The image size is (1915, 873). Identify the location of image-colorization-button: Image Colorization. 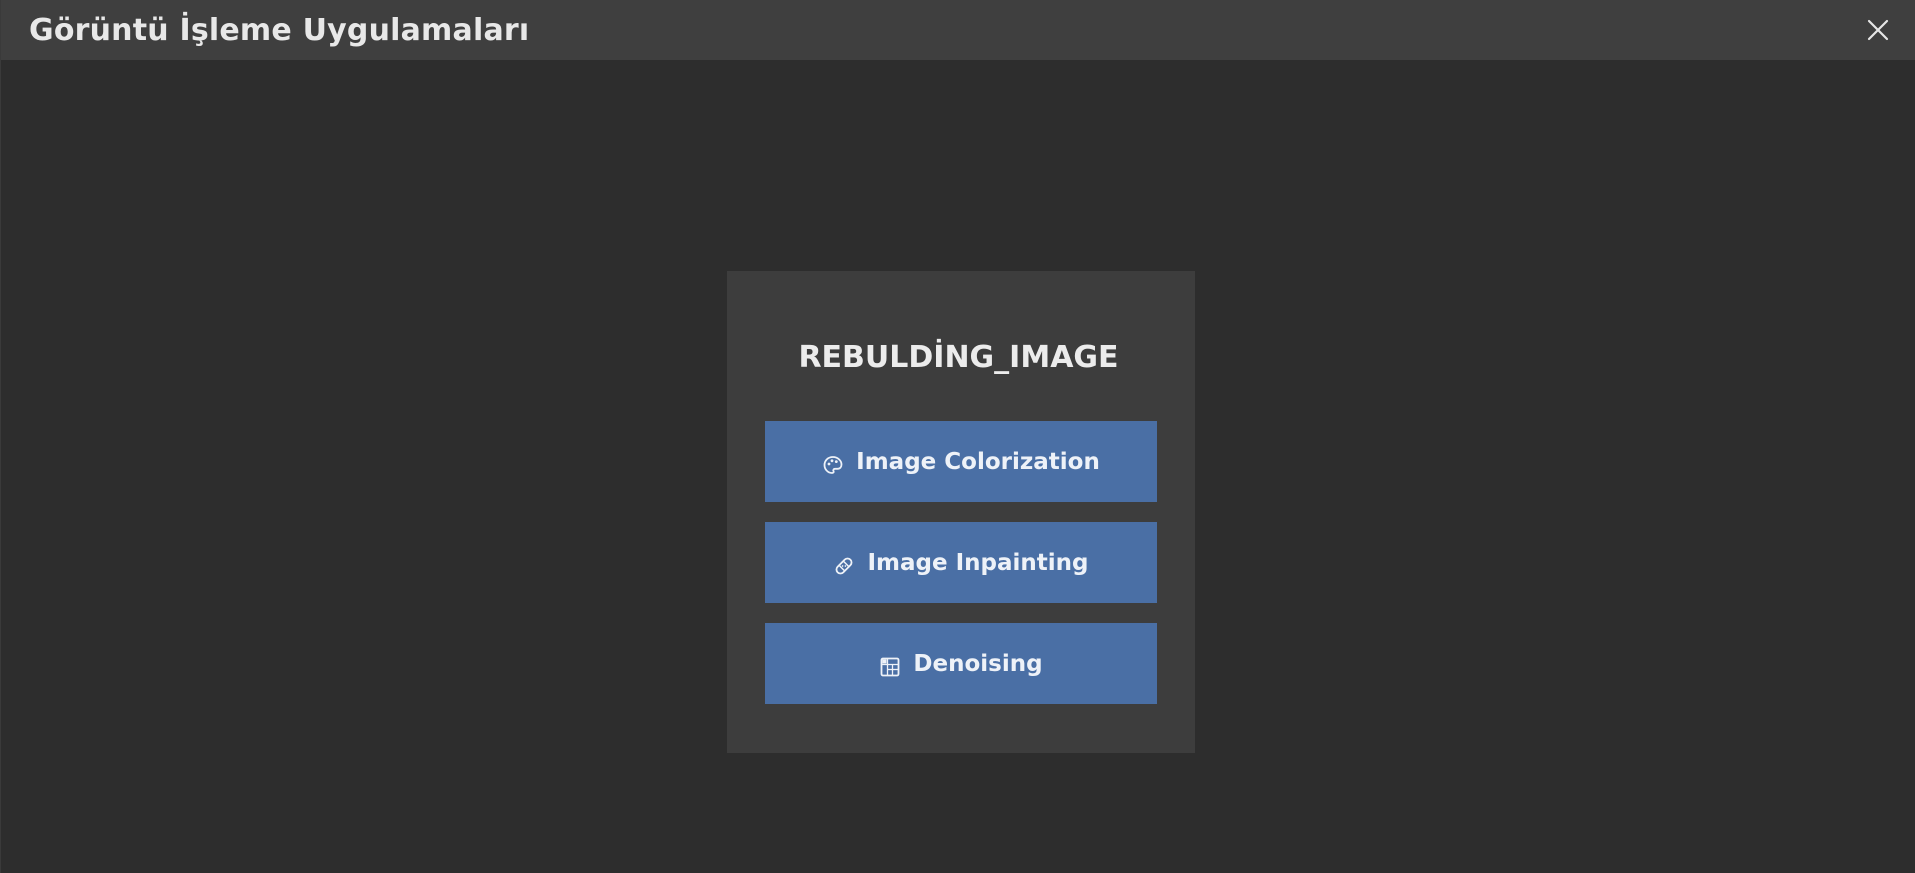
(961, 461).